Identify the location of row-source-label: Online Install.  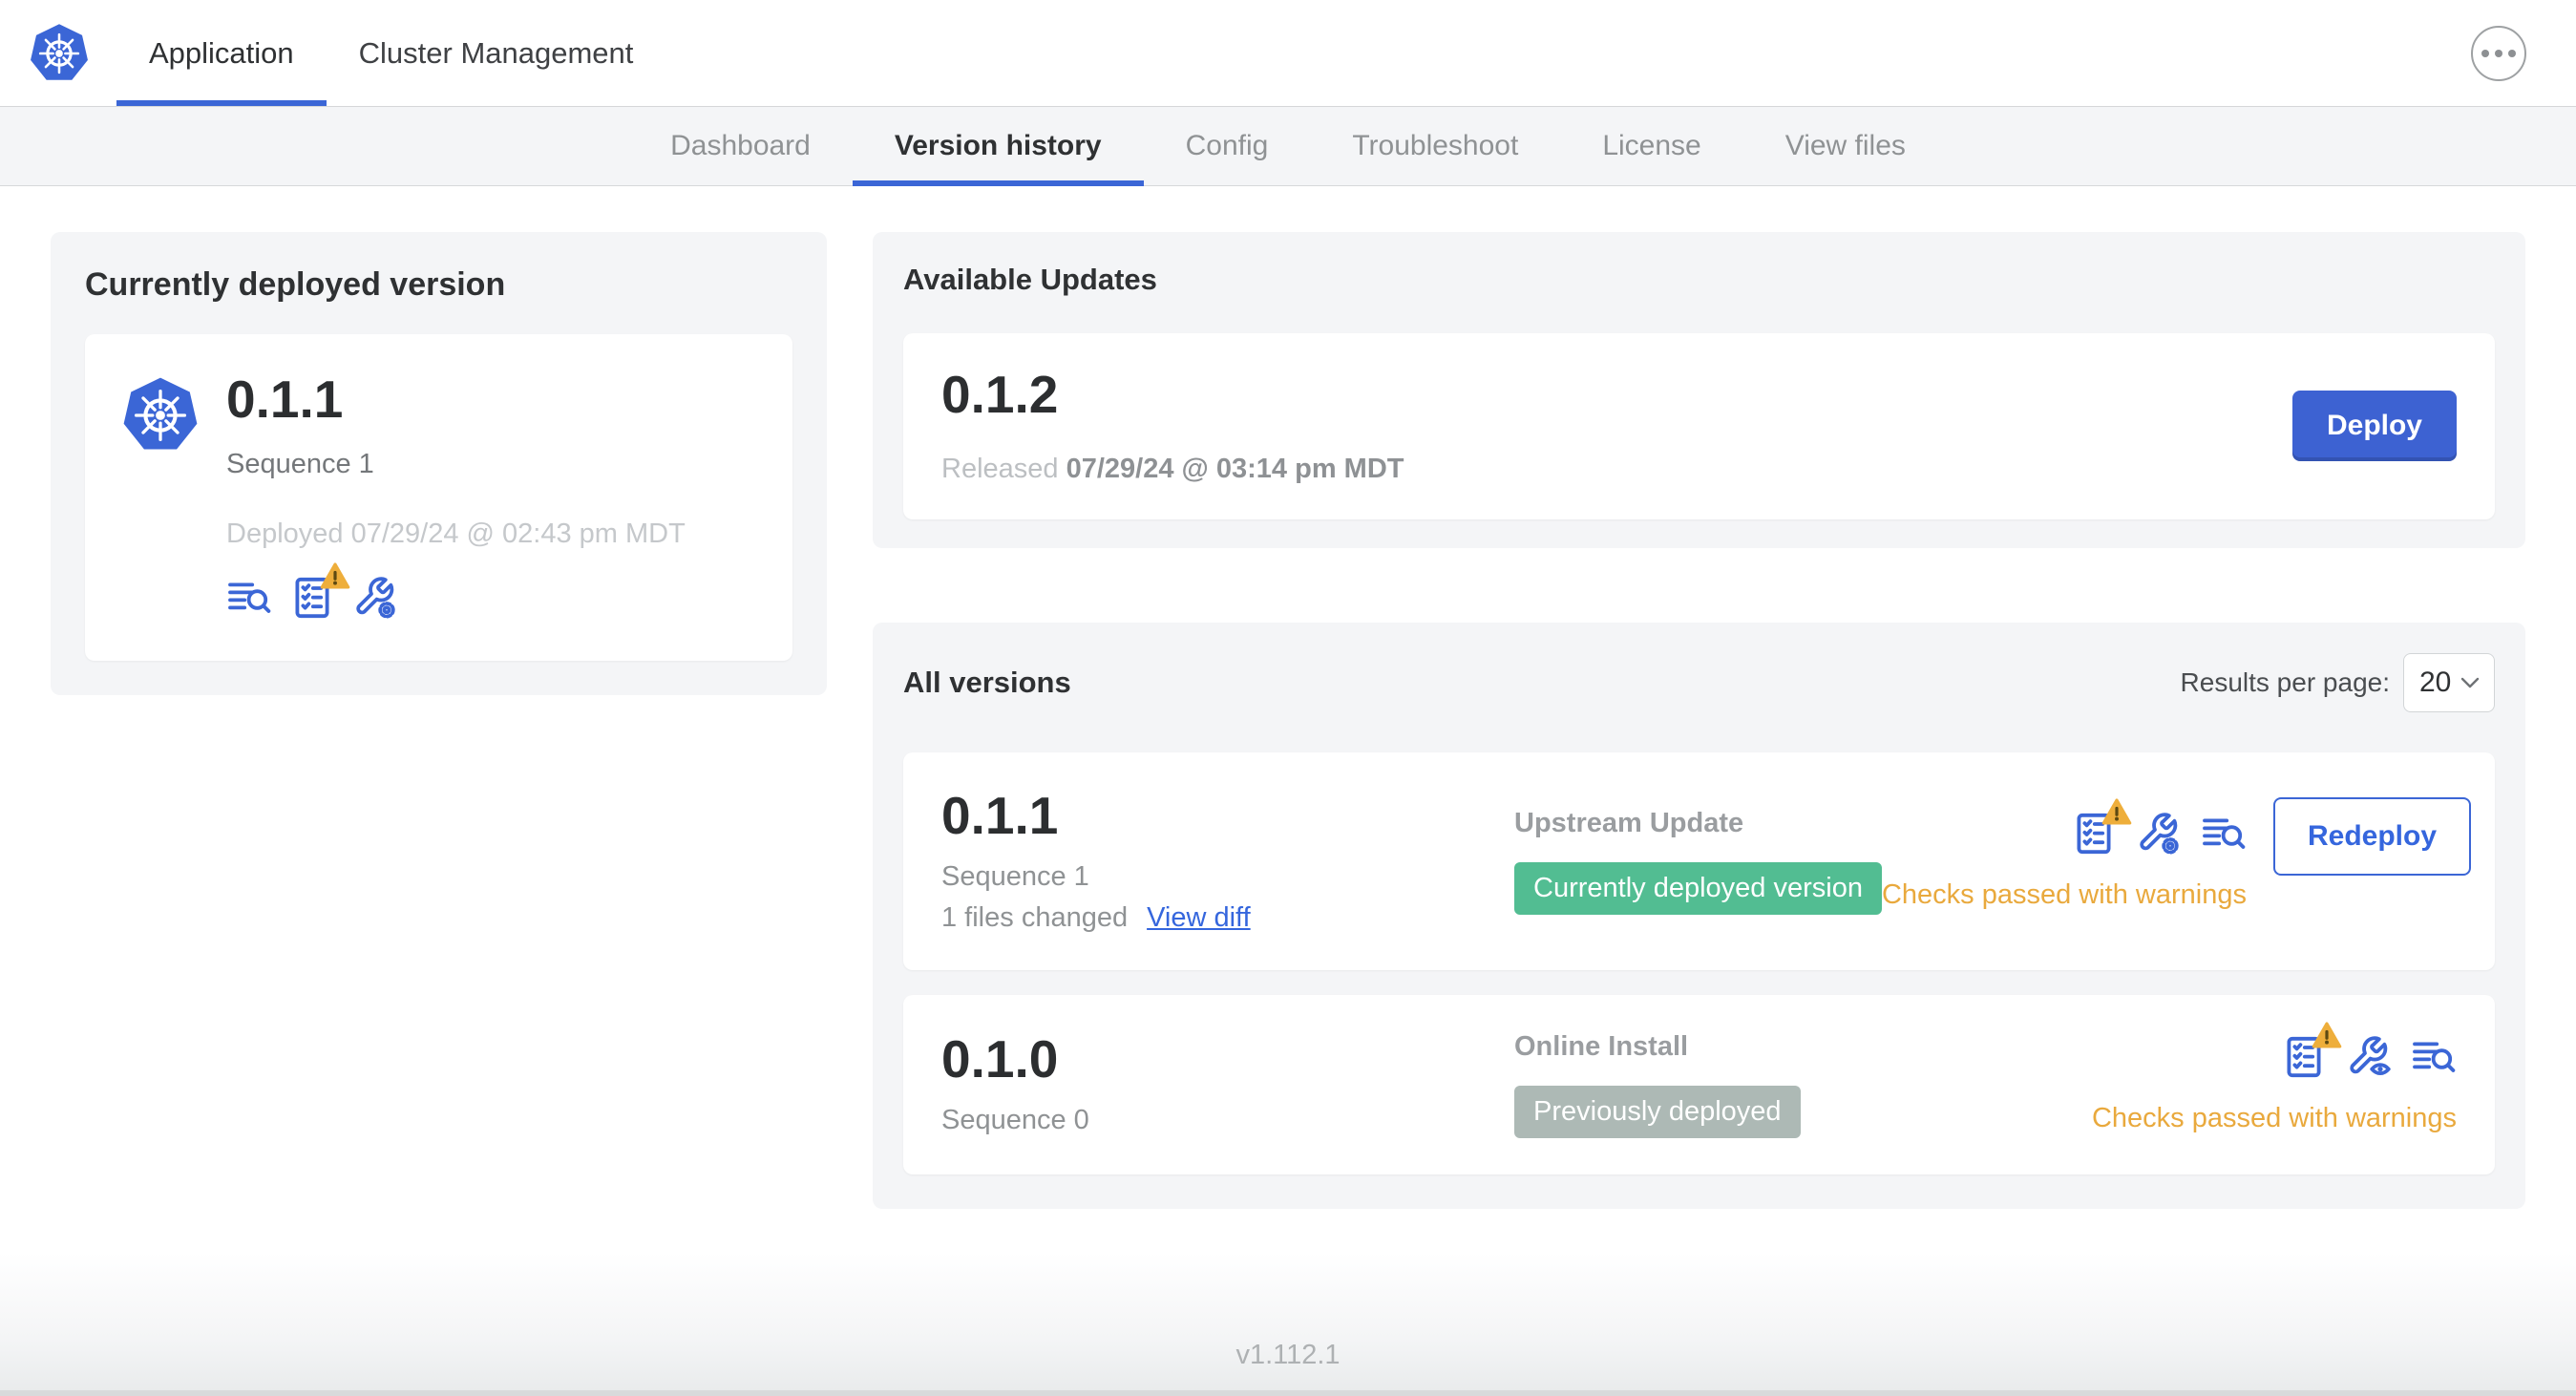
(1601, 1046).